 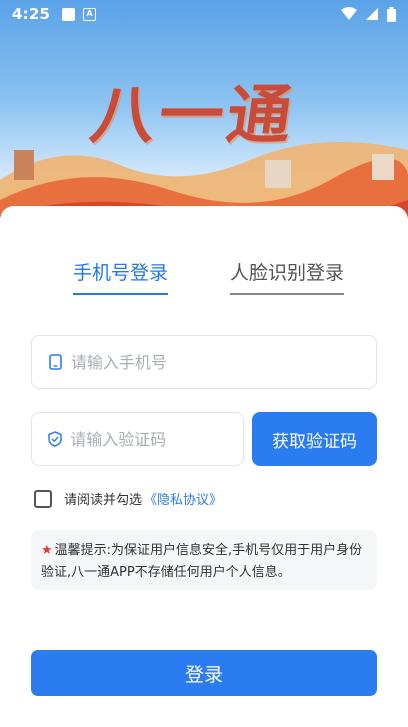 What do you see at coordinates (204, 14) in the screenshot?
I see `status-bar: 4:25 A` at bounding box center [204, 14].